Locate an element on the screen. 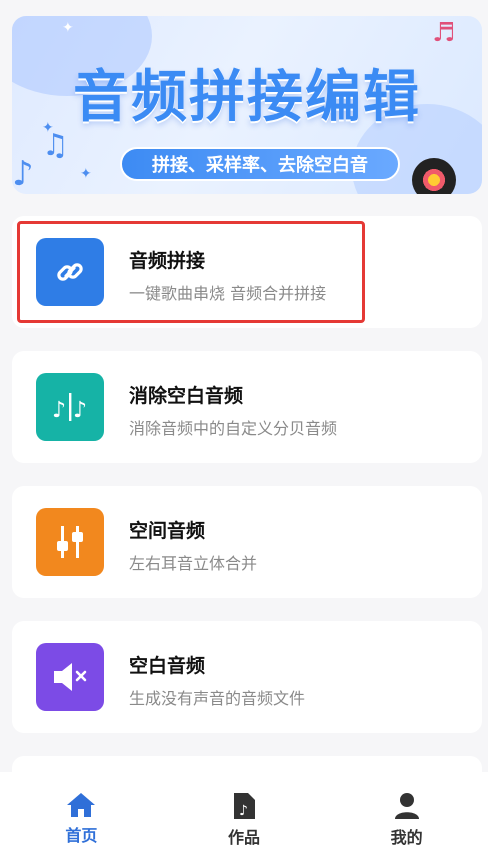  tab-label: 作品 is located at coordinates (244, 837).